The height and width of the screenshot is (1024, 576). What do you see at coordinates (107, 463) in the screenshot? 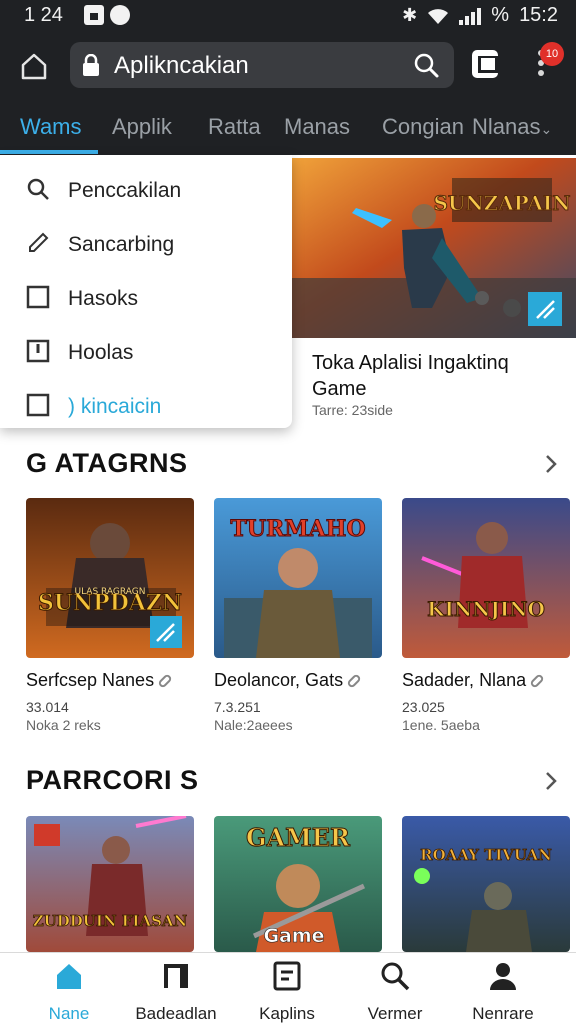
I see `section-title-1: G ATAGRNS` at bounding box center [107, 463].